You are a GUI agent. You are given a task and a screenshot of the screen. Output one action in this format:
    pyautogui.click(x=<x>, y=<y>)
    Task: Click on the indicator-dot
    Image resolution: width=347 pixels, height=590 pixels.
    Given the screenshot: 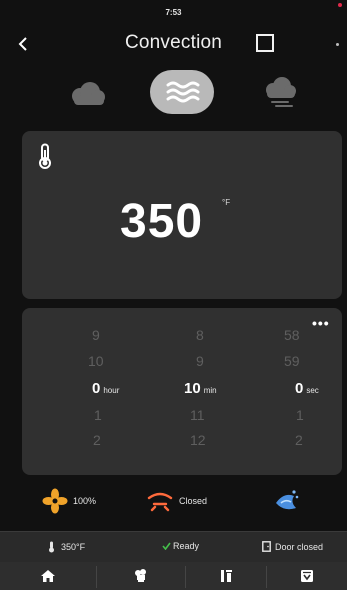 What is the action you would take?
    pyautogui.click(x=337, y=44)
    